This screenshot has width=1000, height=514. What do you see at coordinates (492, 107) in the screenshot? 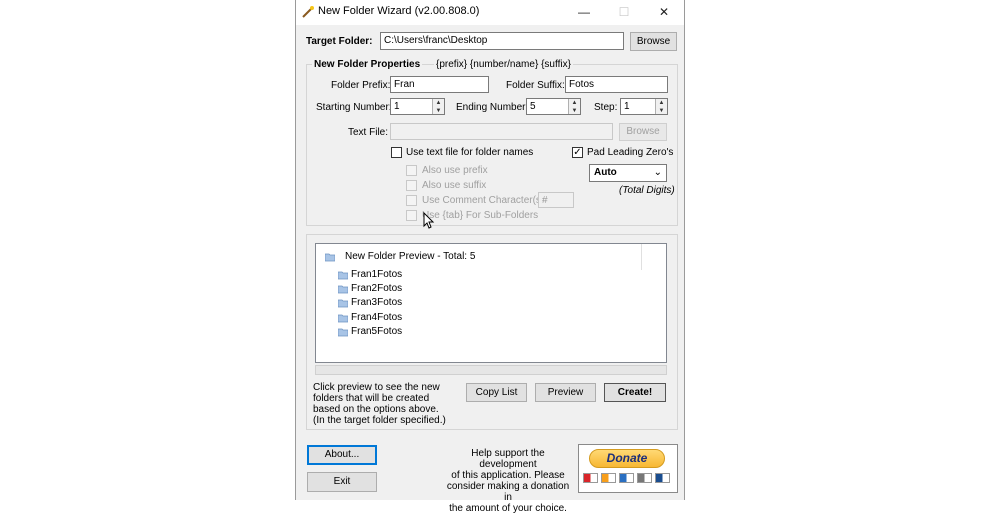
I see `ending-number-label: Ending Number:` at bounding box center [492, 107].